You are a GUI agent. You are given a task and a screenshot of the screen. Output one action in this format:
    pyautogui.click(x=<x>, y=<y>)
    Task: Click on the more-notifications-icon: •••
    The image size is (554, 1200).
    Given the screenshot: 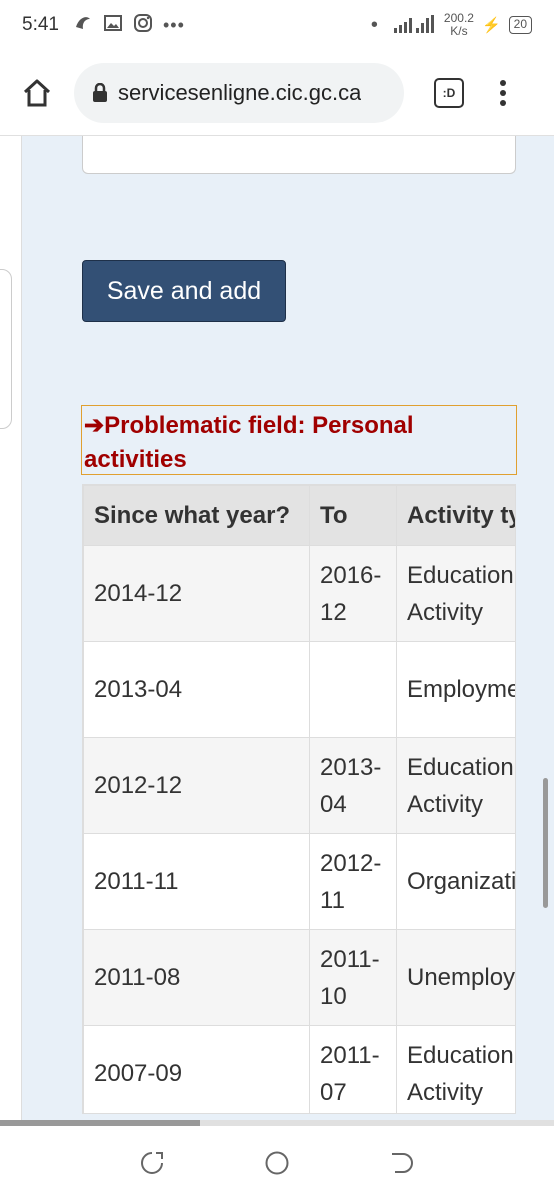 What is the action you would take?
    pyautogui.click(x=173, y=24)
    